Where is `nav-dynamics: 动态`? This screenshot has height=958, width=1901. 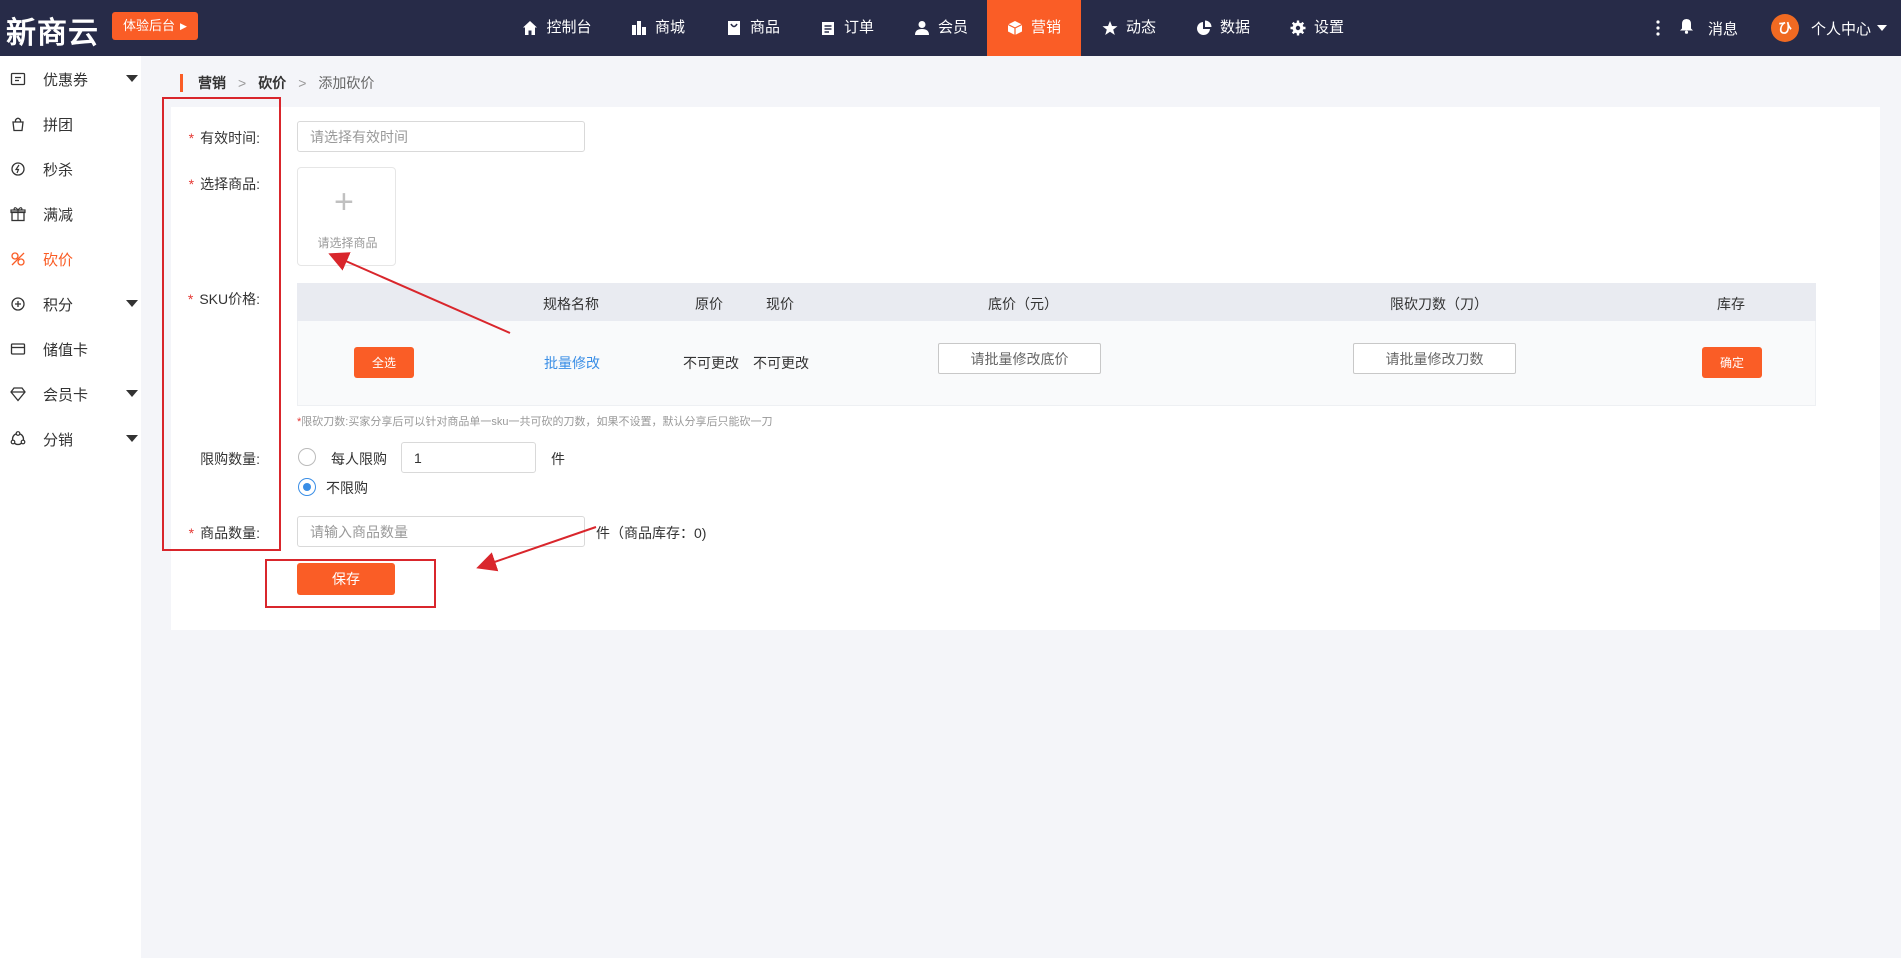
nav-dynamics: 动态 is located at coordinates (1129, 28).